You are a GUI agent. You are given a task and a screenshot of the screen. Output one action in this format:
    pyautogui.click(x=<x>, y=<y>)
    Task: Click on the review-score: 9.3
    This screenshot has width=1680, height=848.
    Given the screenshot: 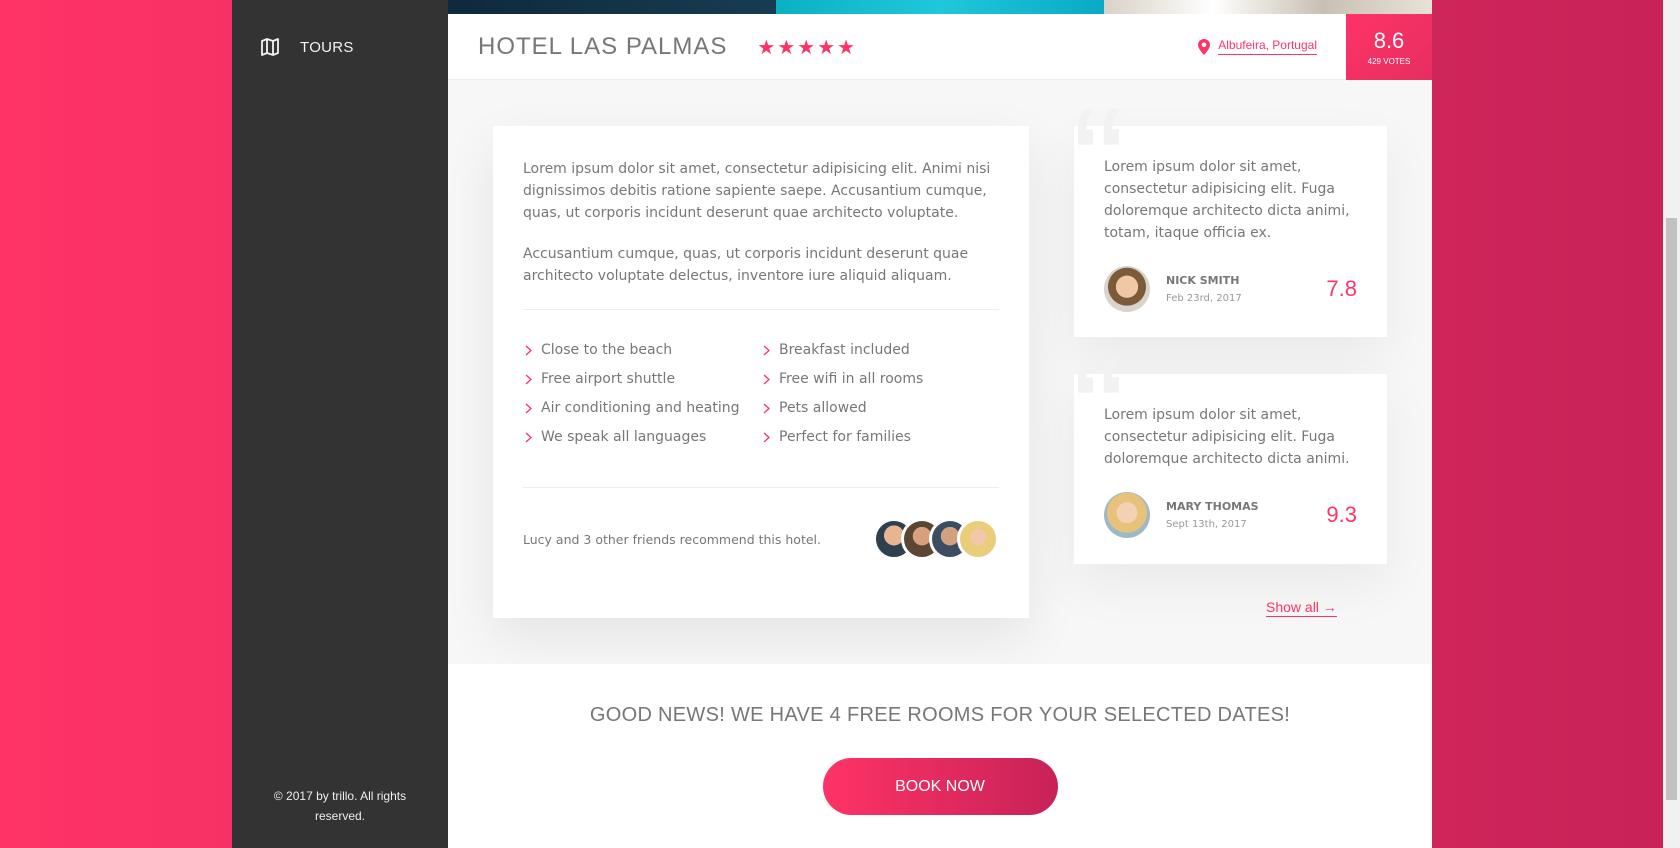 What is the action you would take?
    pyautogui.click(x=1341, y=514)
    